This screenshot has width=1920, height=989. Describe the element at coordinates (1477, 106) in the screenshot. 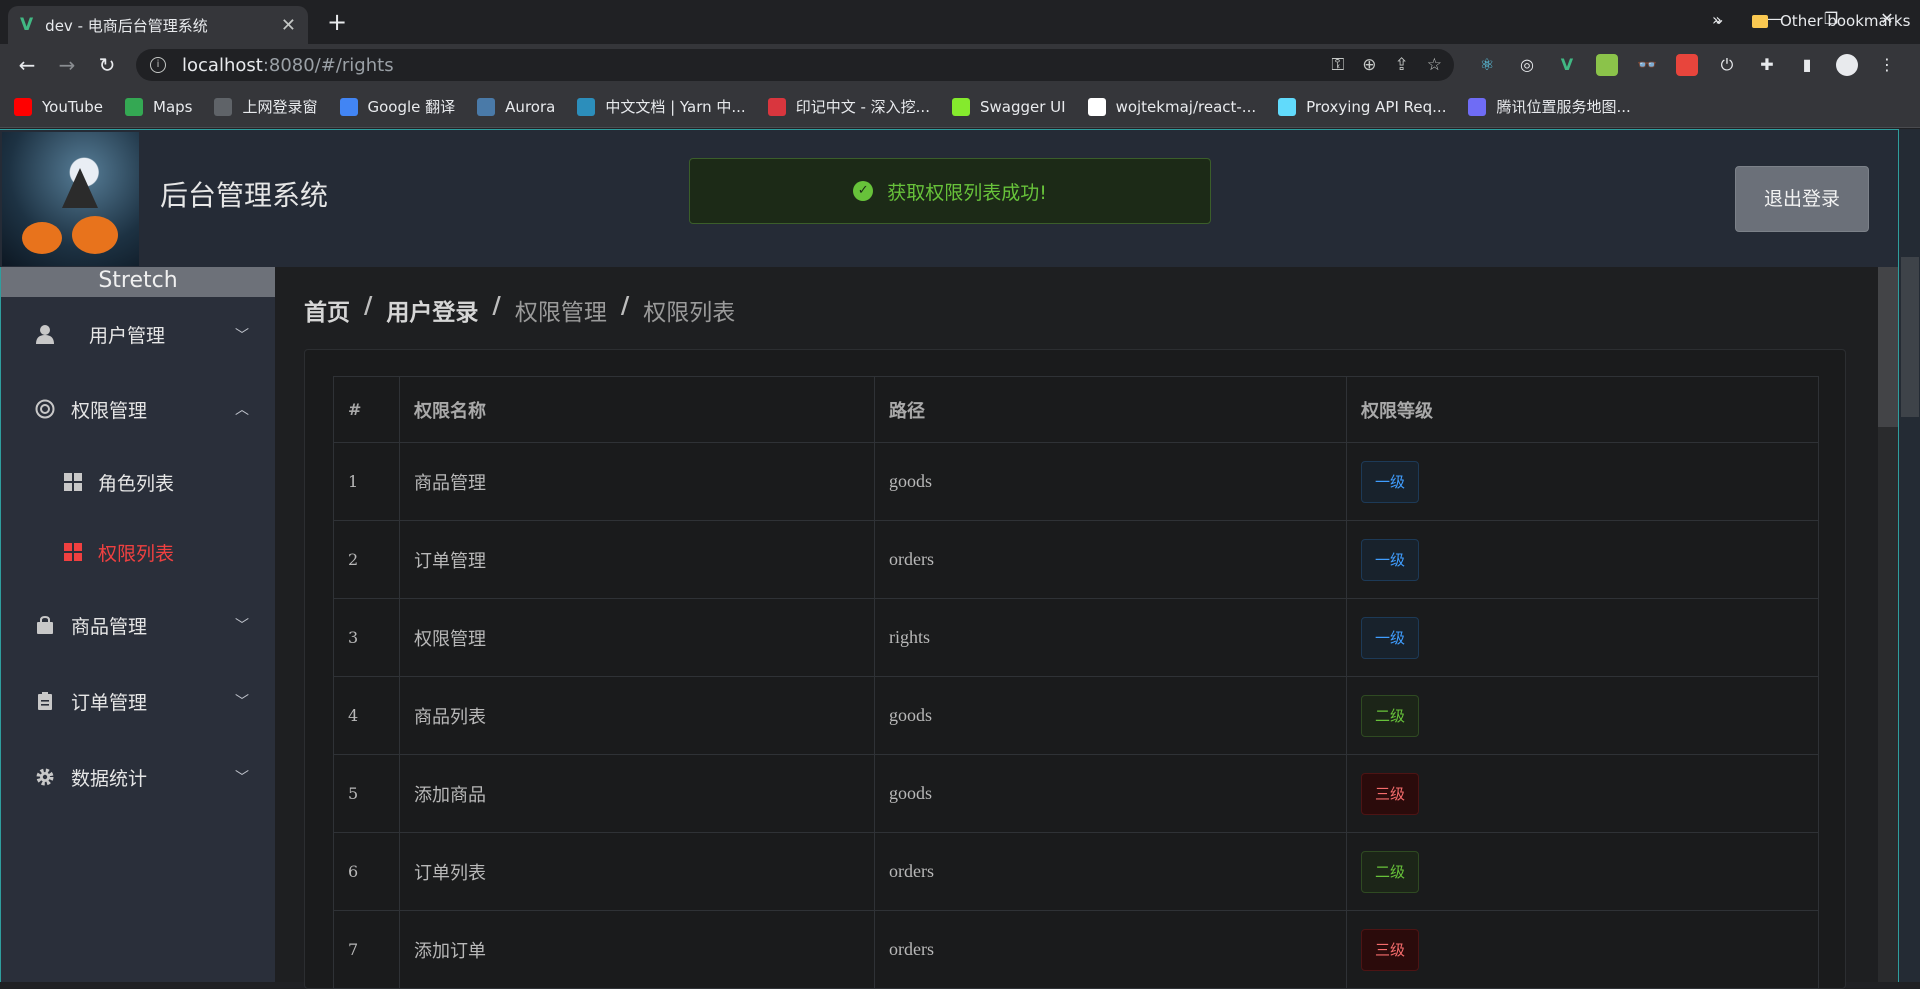

I see `tencent-map-icon` at that location.